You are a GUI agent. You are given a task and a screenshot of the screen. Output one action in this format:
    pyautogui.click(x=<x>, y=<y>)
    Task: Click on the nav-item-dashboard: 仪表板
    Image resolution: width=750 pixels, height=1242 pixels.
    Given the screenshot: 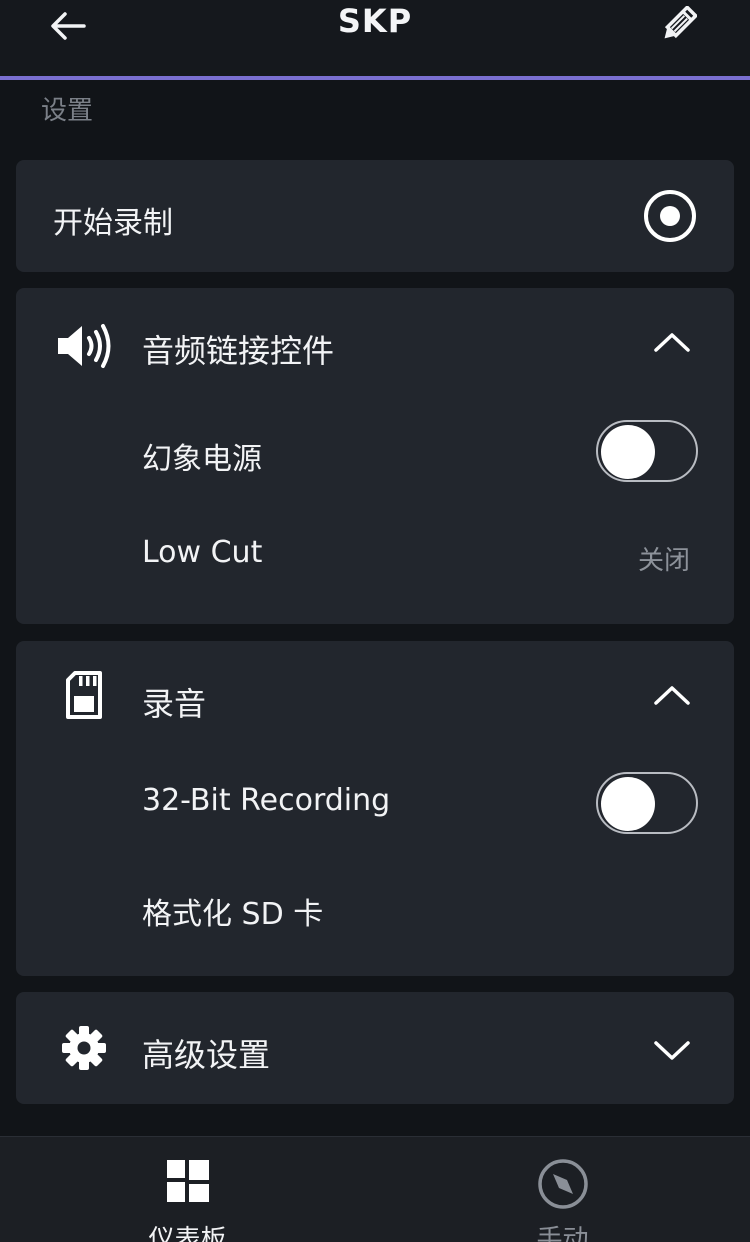 What is the action you would take?
    pyautogui.click(x=187, y=1189)
    